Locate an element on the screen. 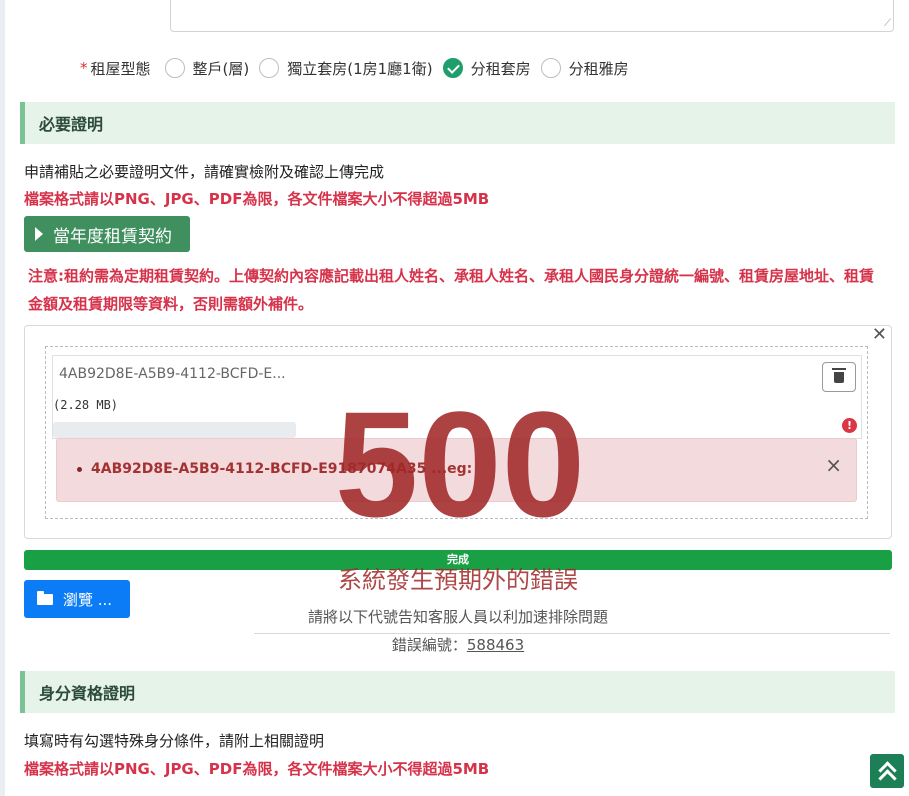 This screenshot has height=796, width=909. radio-label: 整戶(層) is located at coordinates (221, 68).